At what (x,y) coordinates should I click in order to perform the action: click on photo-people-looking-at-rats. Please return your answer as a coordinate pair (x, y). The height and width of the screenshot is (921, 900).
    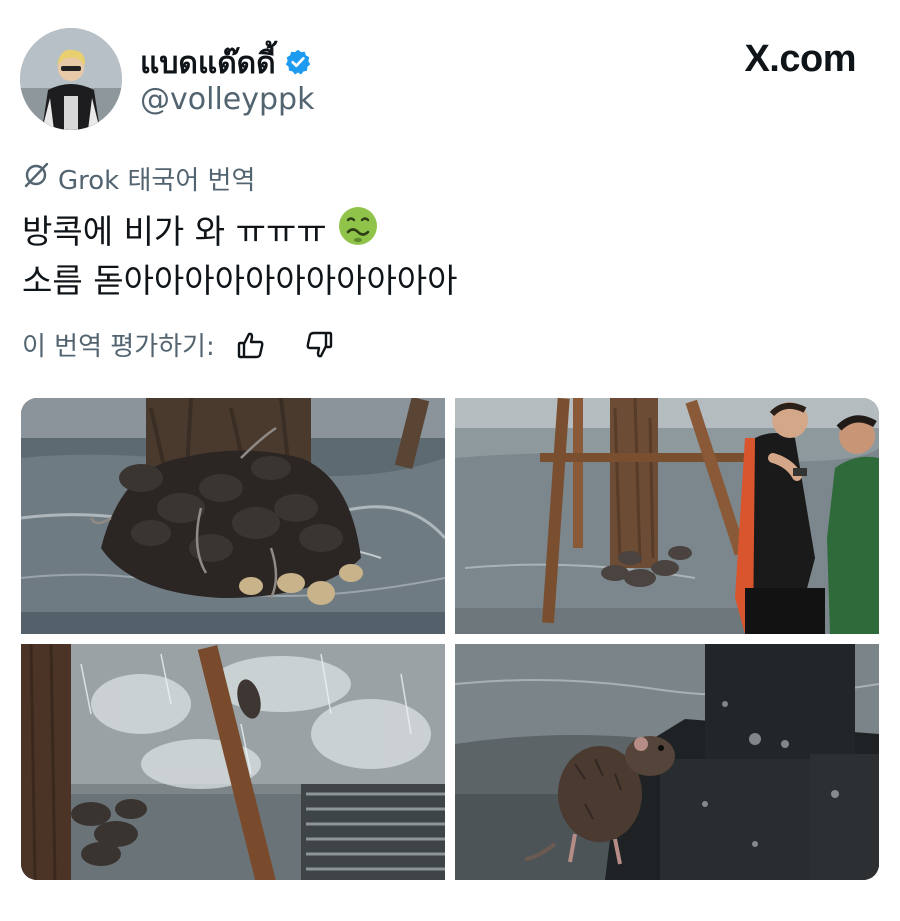
    Looking at the image, I should click on (667, 516).